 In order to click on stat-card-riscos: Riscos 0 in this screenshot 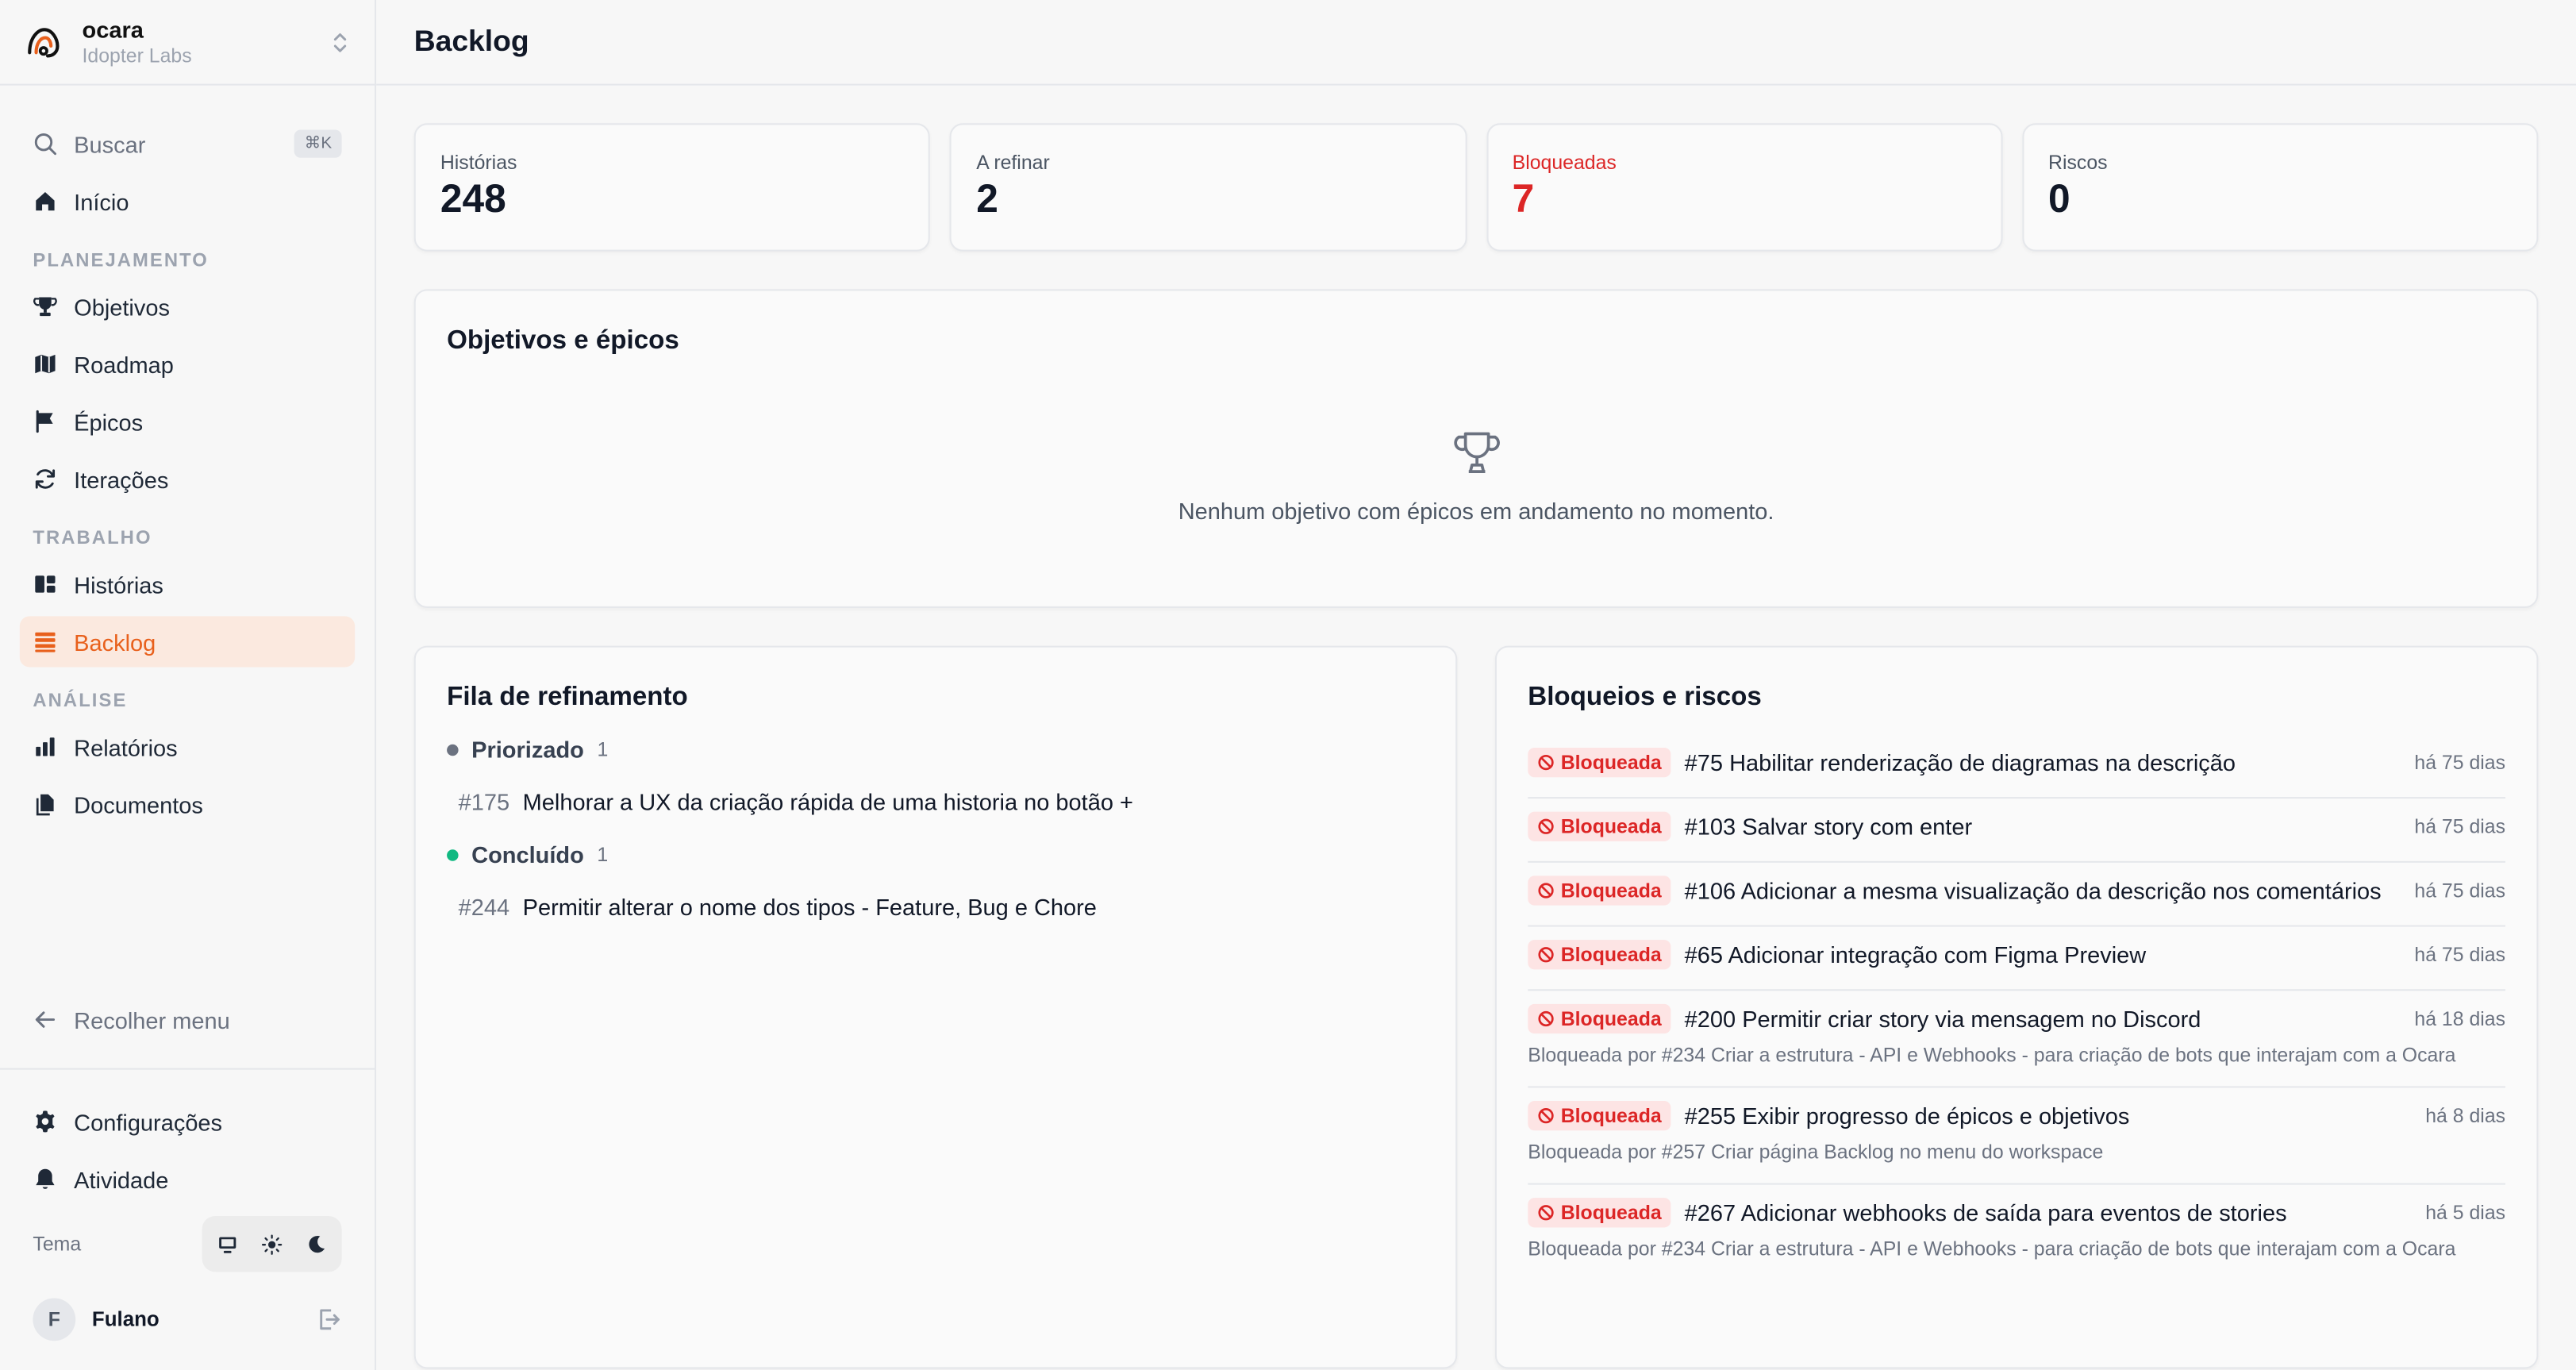, I will do `click(2280, 187)`.